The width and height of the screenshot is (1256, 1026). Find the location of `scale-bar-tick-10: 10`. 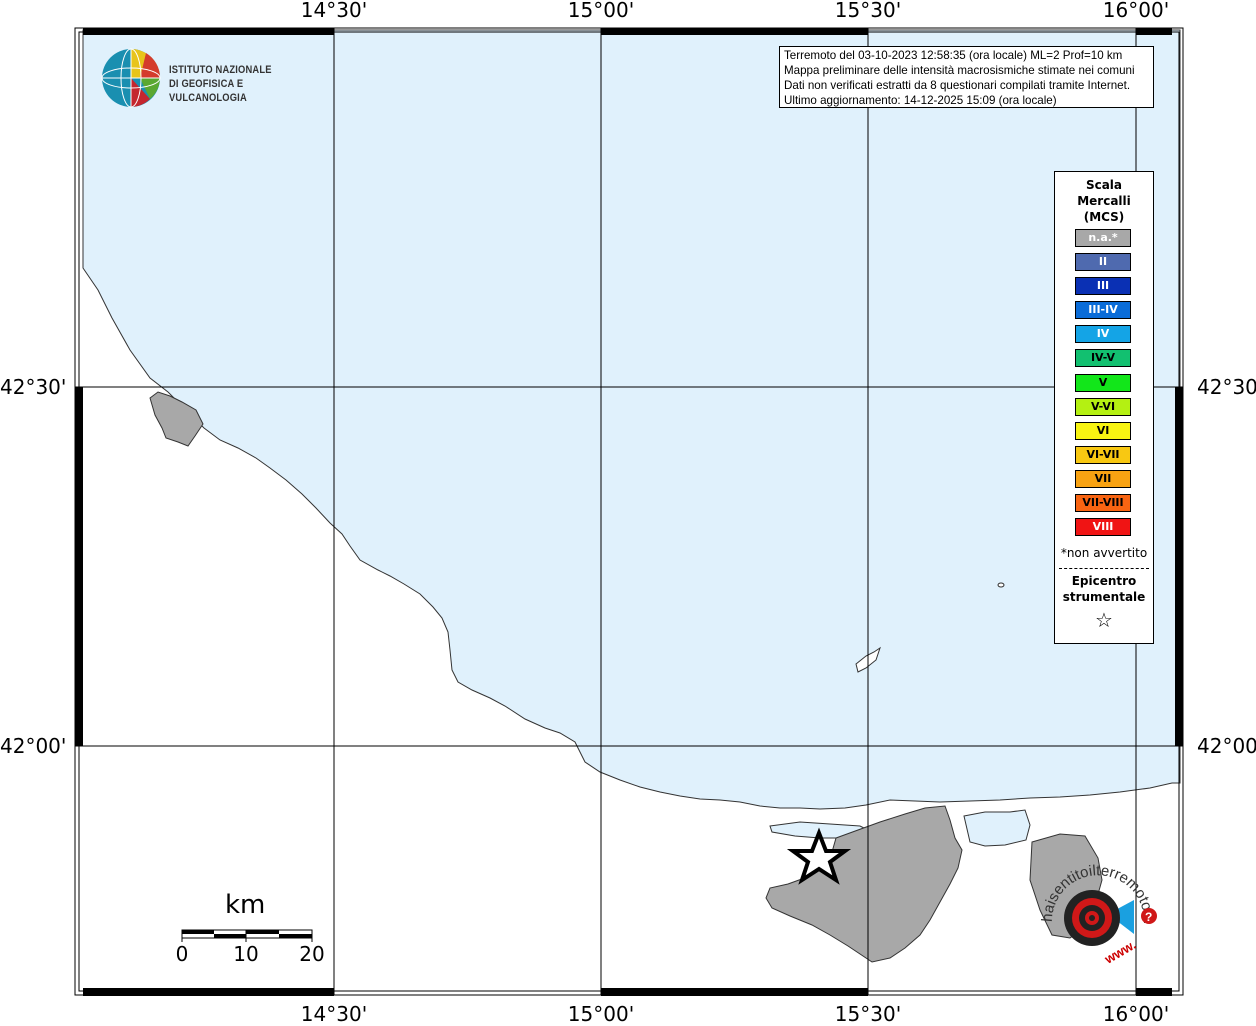

scale-bar-tick-10: 10 is located at coordinates (246, 954).